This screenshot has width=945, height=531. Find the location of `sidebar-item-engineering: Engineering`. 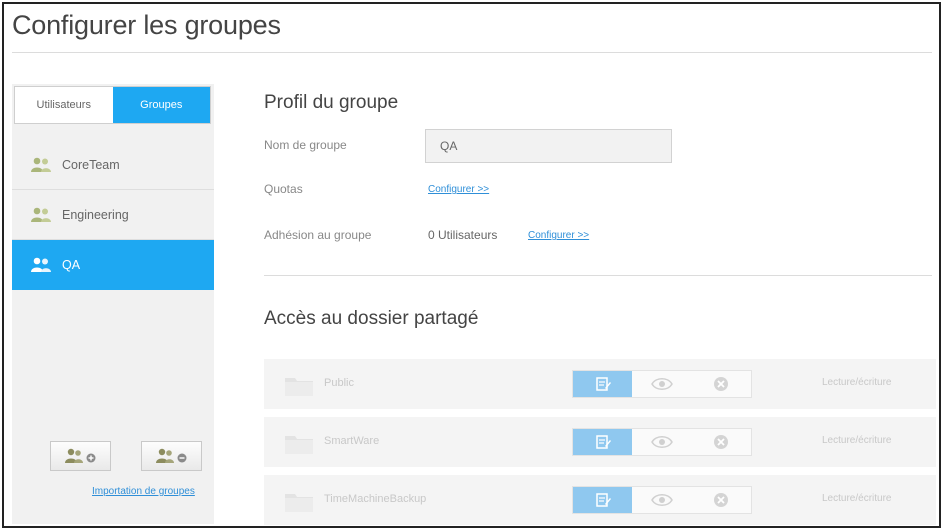

sidebar-item-engineering: Engineering is located at coordinates (113, 215).